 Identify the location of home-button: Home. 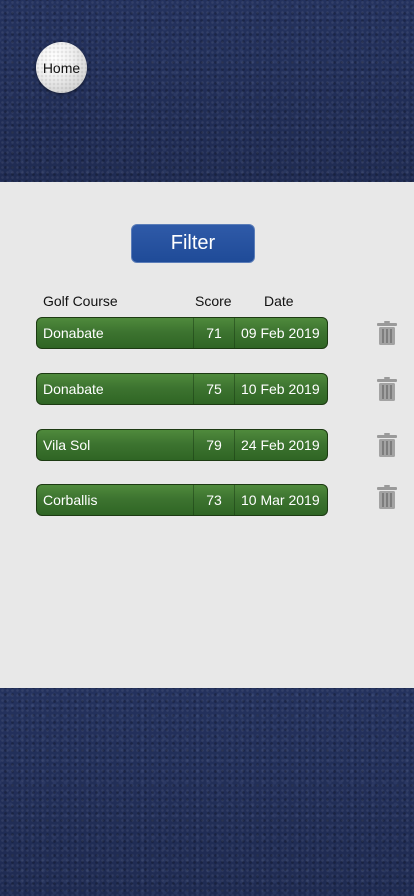
(61, 67).